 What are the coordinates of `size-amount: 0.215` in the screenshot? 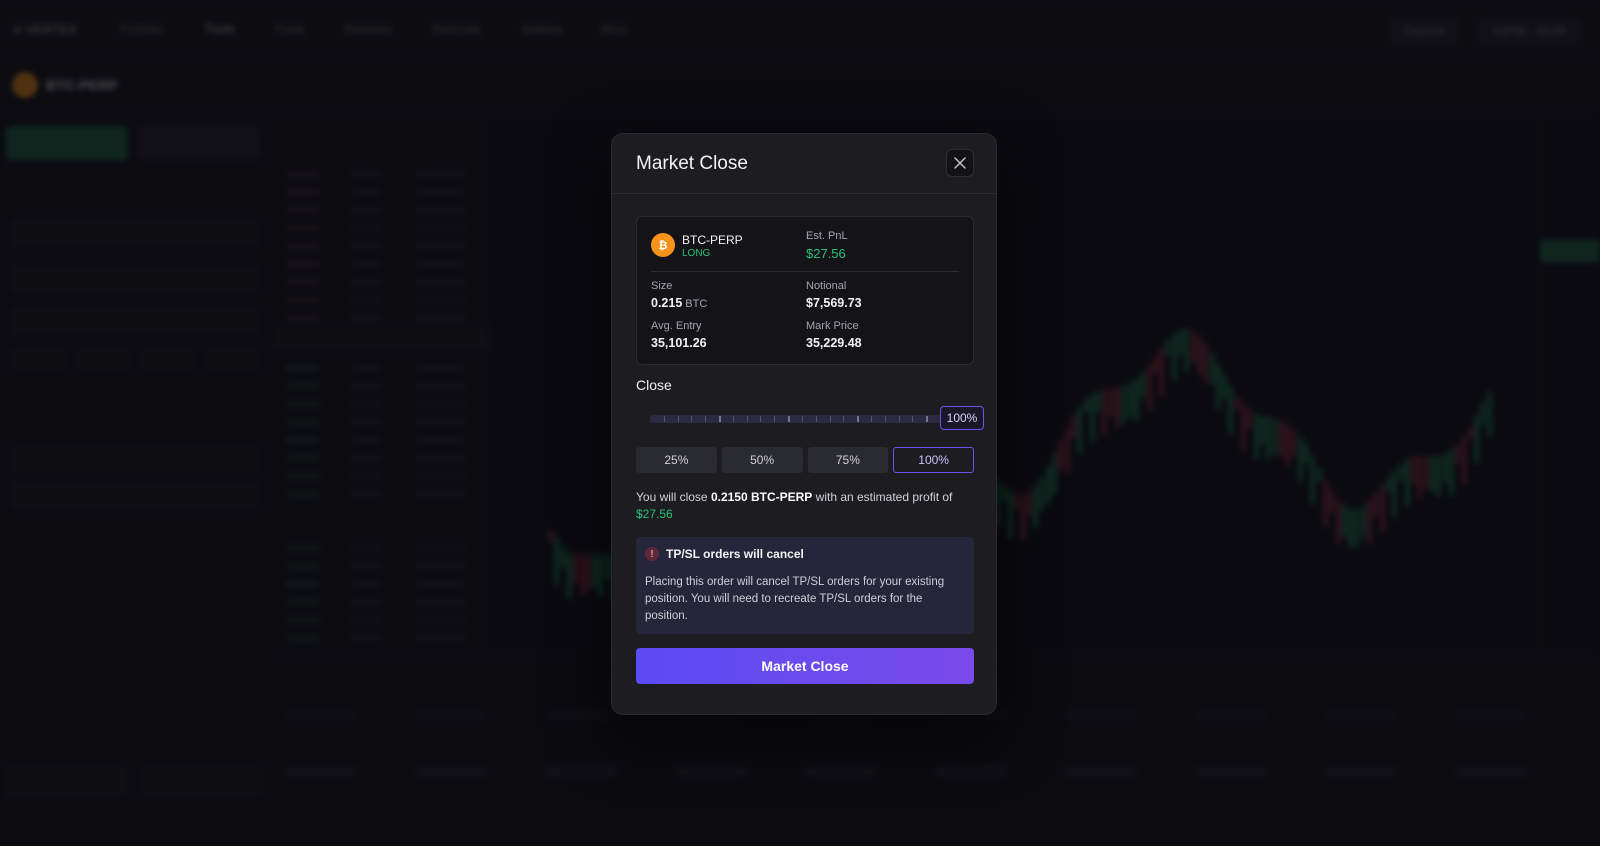 It's located at (667, 303).